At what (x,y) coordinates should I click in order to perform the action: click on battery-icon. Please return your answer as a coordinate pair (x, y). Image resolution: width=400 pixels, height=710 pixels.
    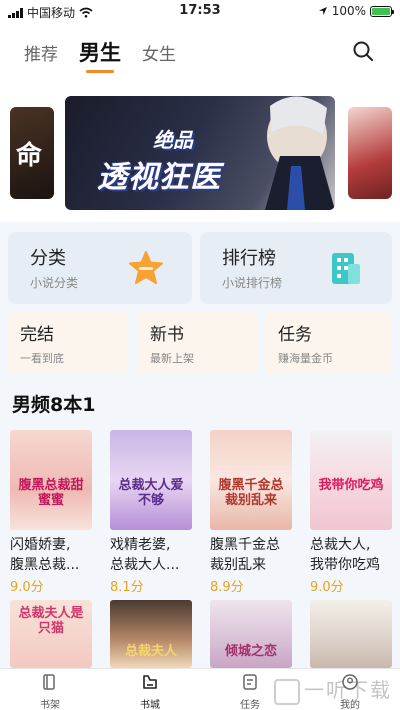
    Looking at the image, I should click on (382, 11).